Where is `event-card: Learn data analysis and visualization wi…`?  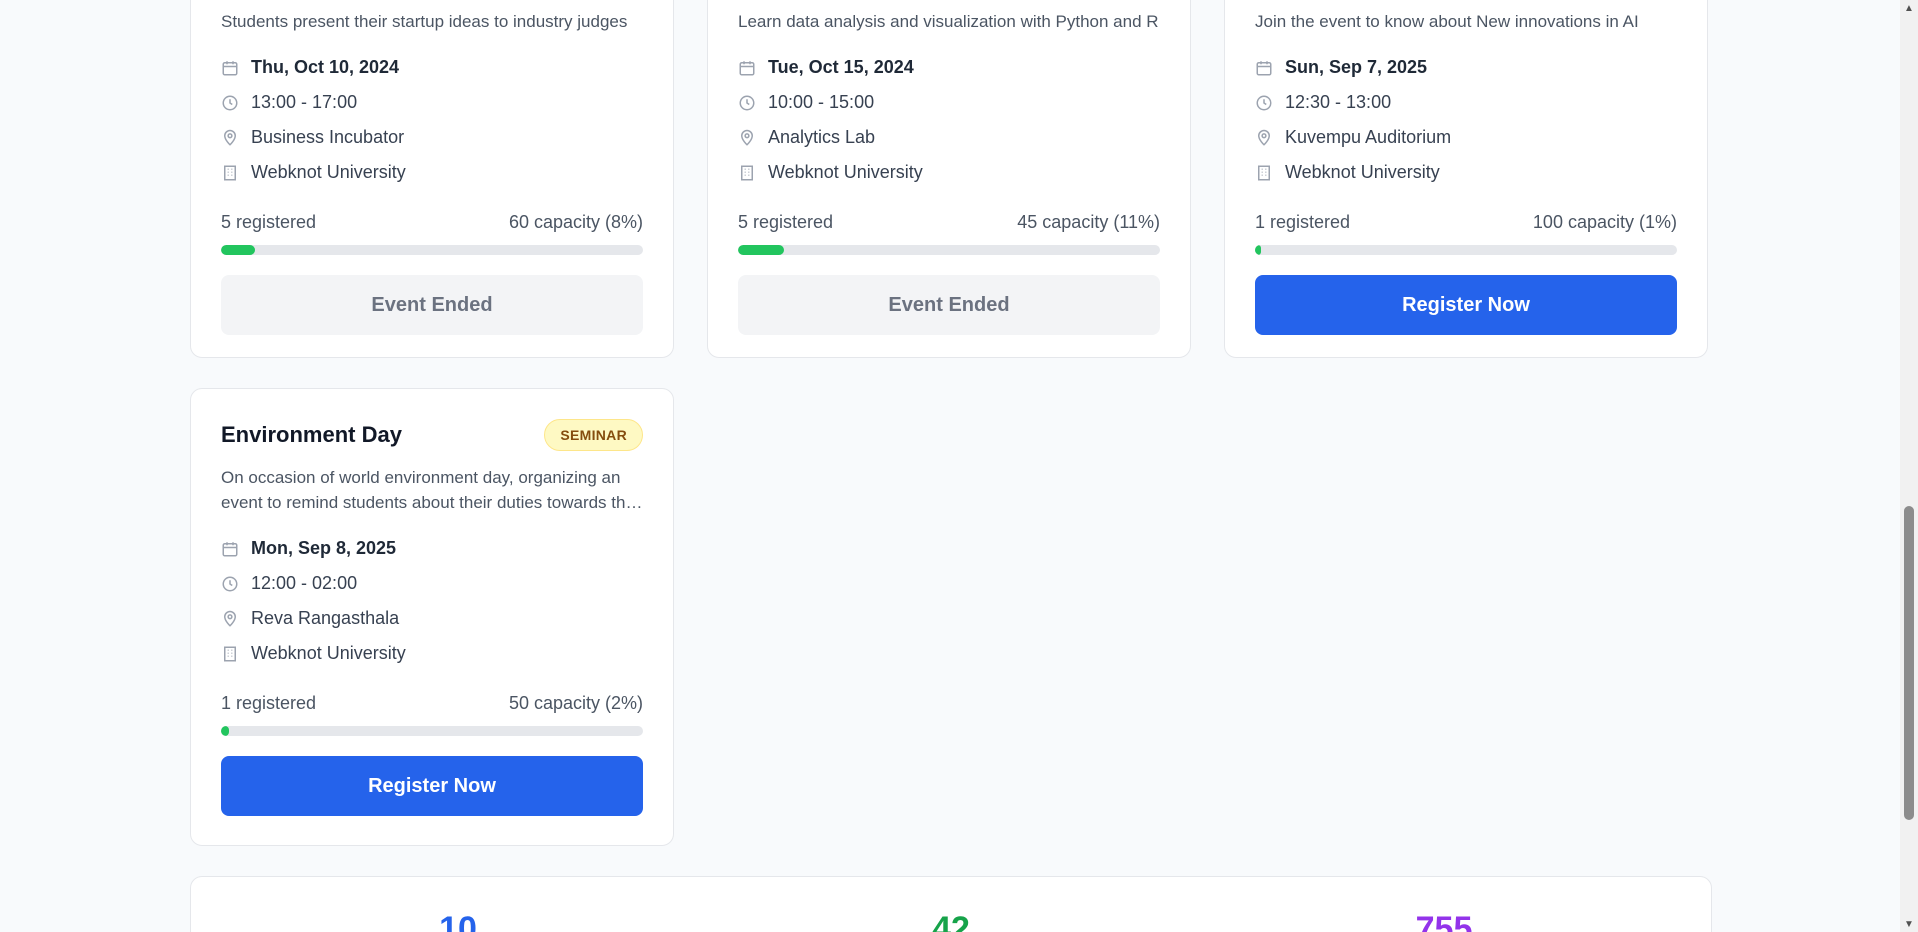 event-card: Learn data analysis and visualization wi… is located at coordinates (949, 179).